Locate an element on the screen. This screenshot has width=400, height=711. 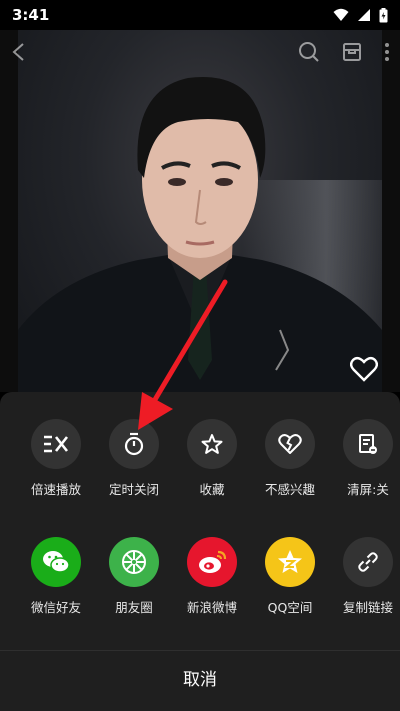
star-icon is located at coordinates (212, 444).